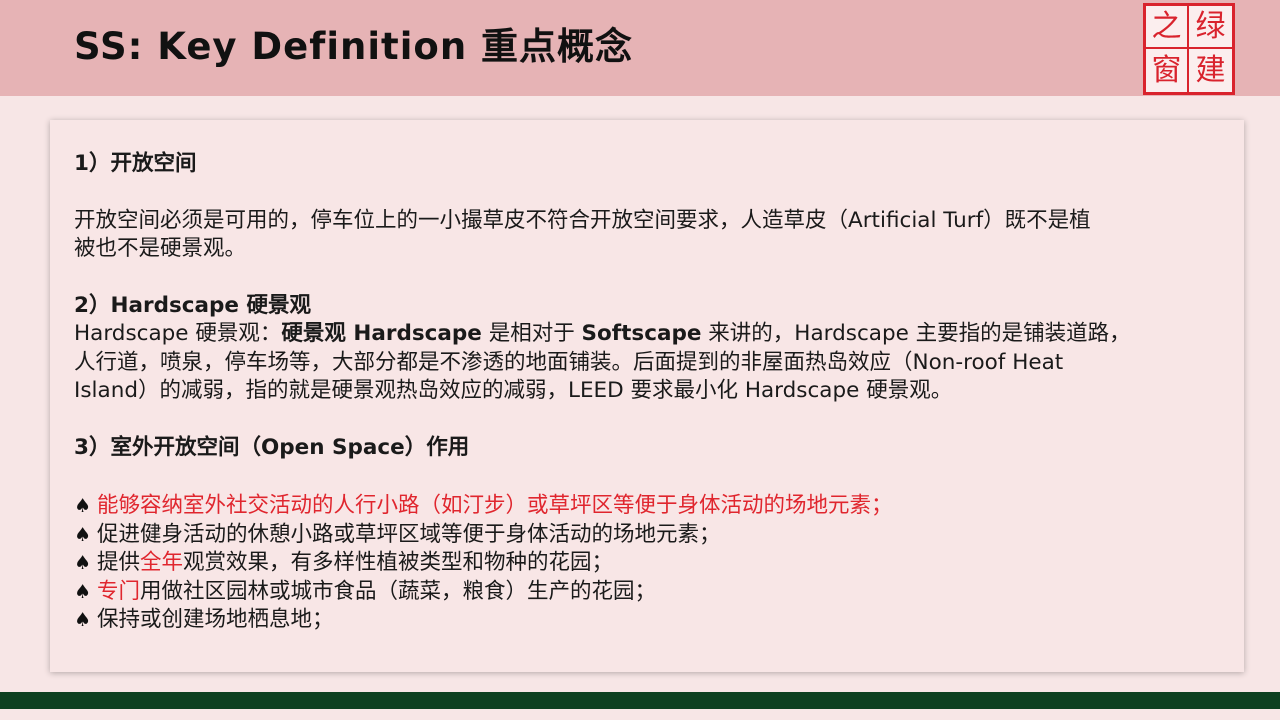  Describe the element at coordinates (381, 333) in the screenshot. I see `bold-term: 硬景观 Hardscape` at that location.